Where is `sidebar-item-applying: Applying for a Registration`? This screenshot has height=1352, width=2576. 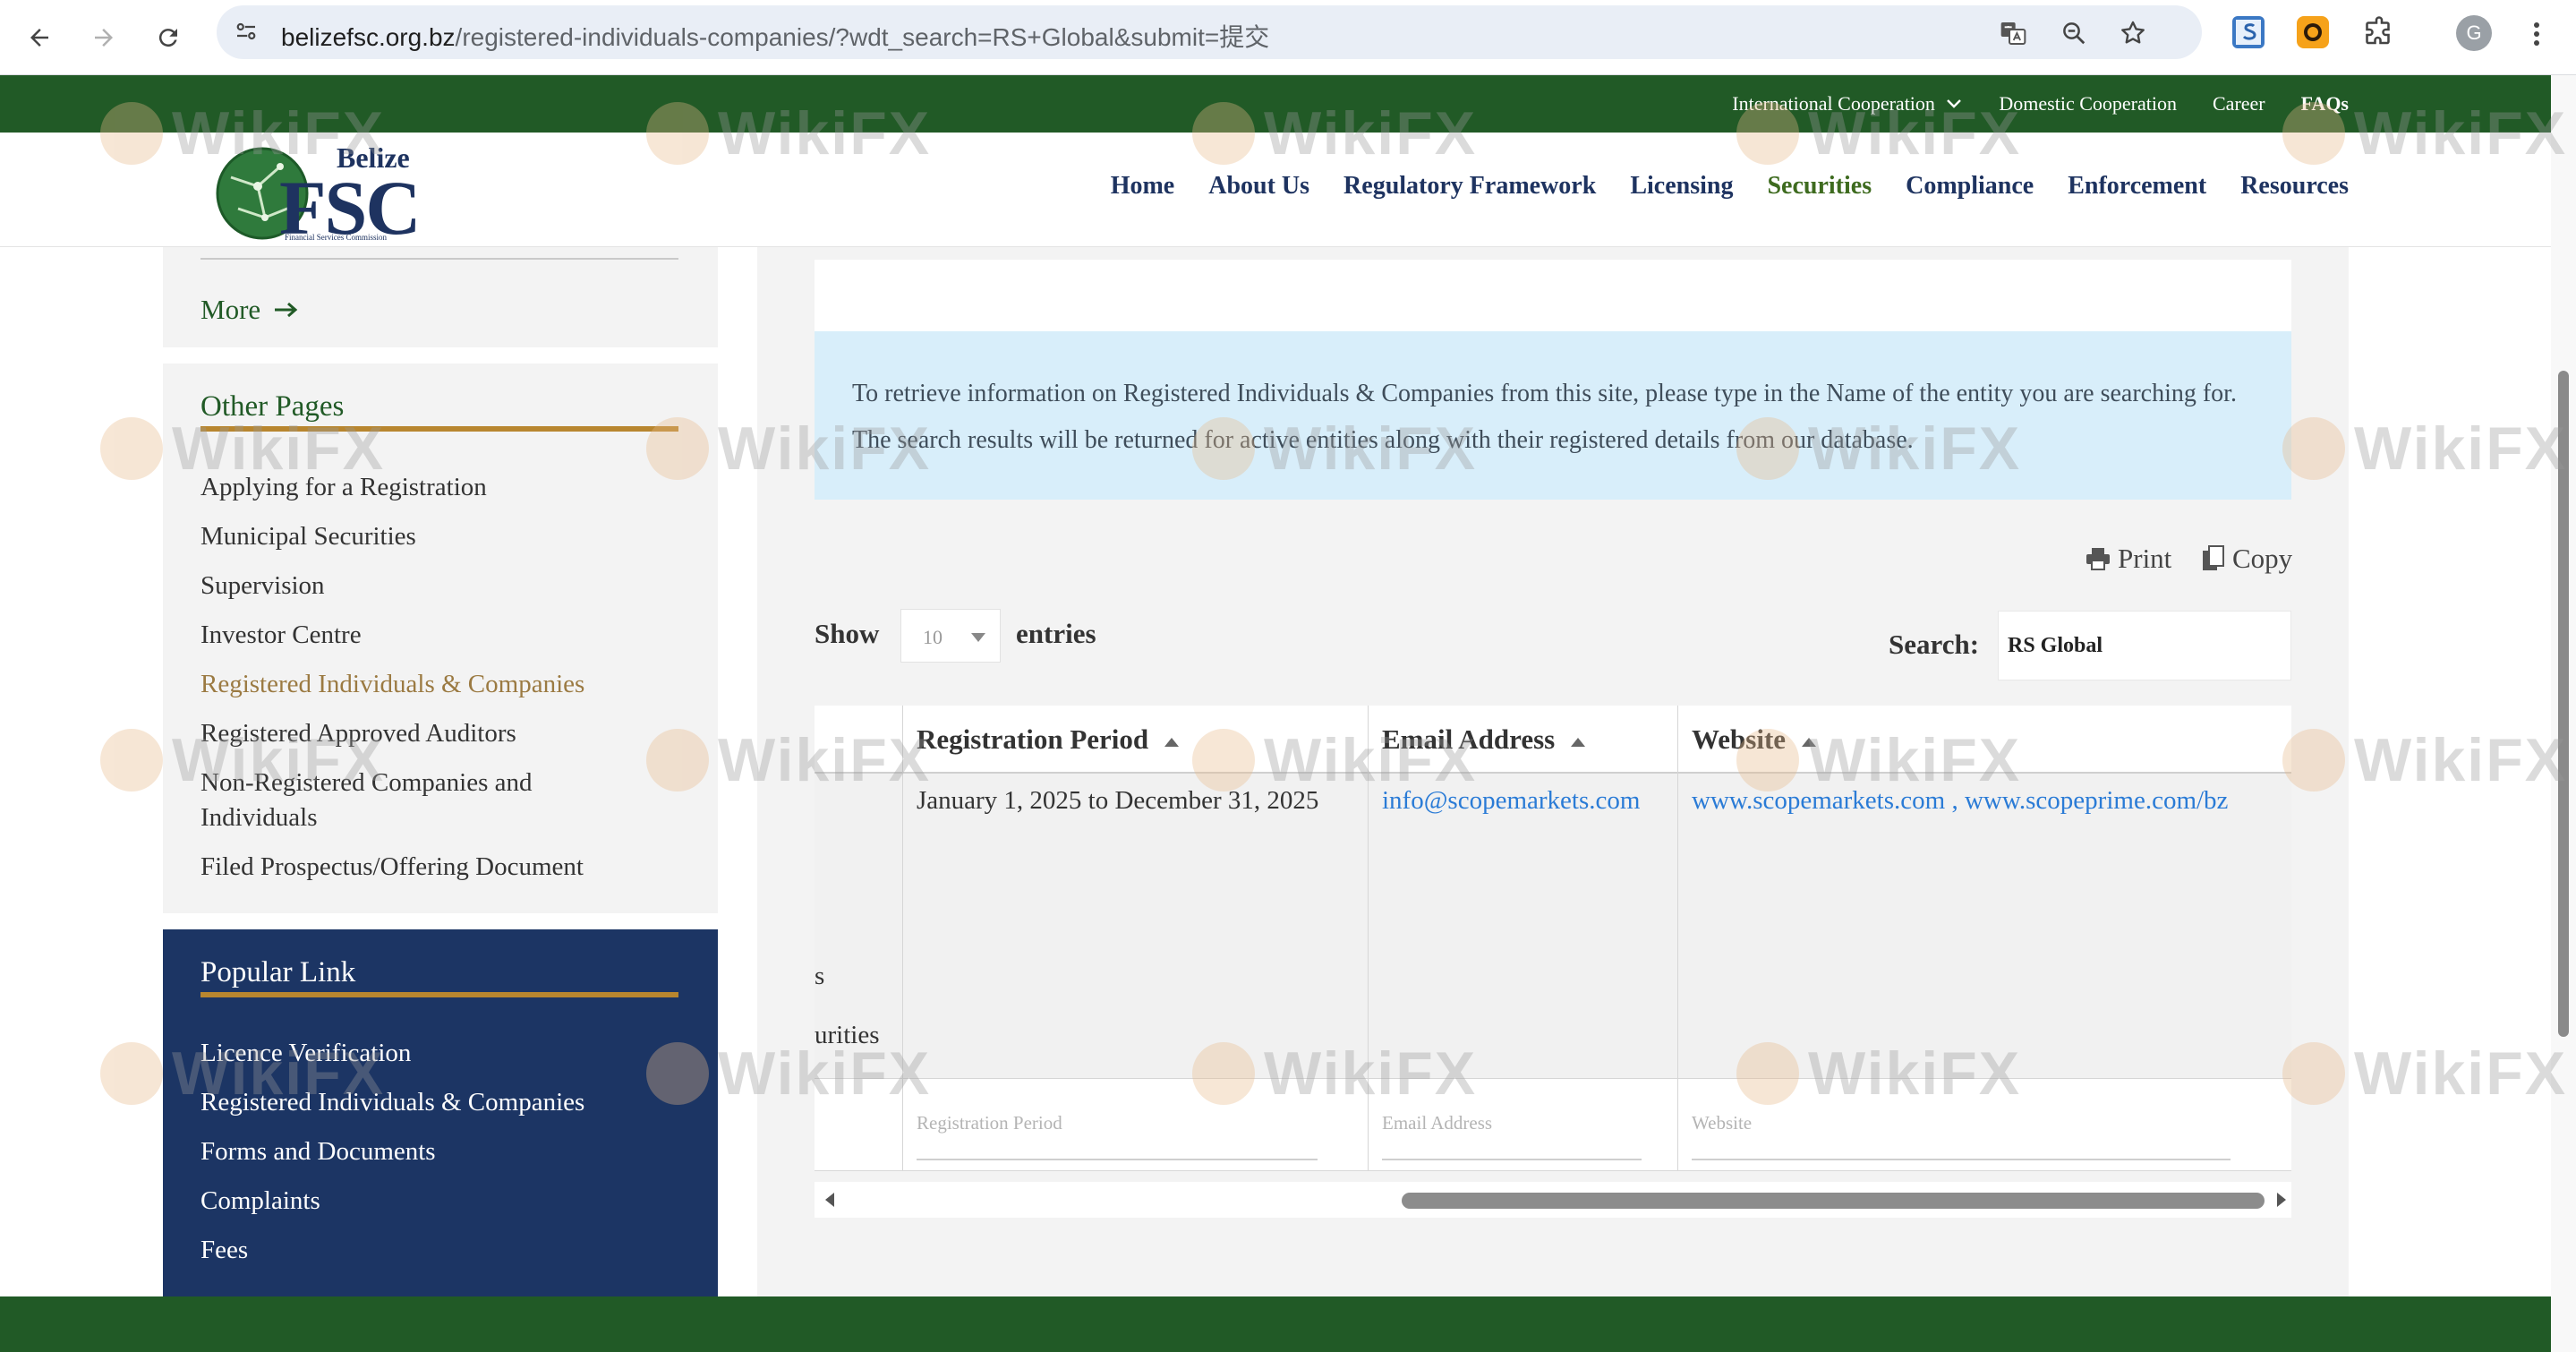 sidebar-item-applying: Applying for a Registration is located at coordinates (343, 488).